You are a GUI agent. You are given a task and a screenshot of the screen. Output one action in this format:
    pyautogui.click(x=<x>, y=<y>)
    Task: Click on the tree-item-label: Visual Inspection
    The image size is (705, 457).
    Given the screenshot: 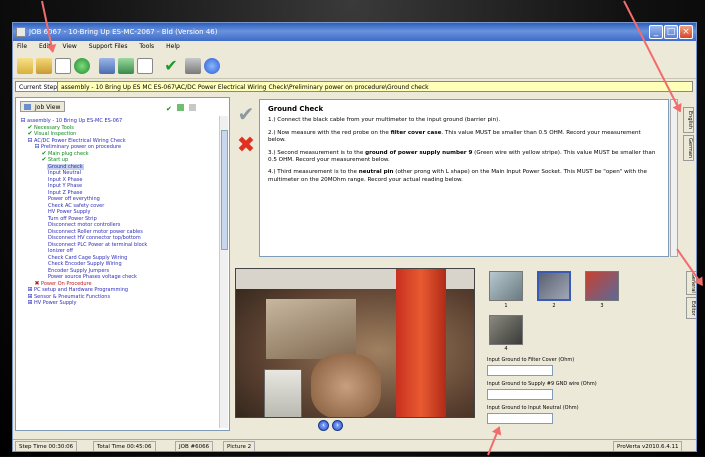 What is the action you would take?
    pyautogui.click(x=55, y=134)
    